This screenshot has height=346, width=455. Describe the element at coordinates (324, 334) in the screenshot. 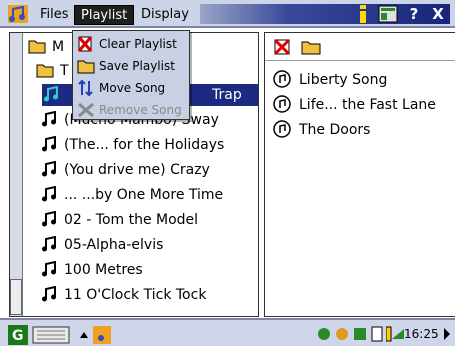

I see `network-icon` at that location.